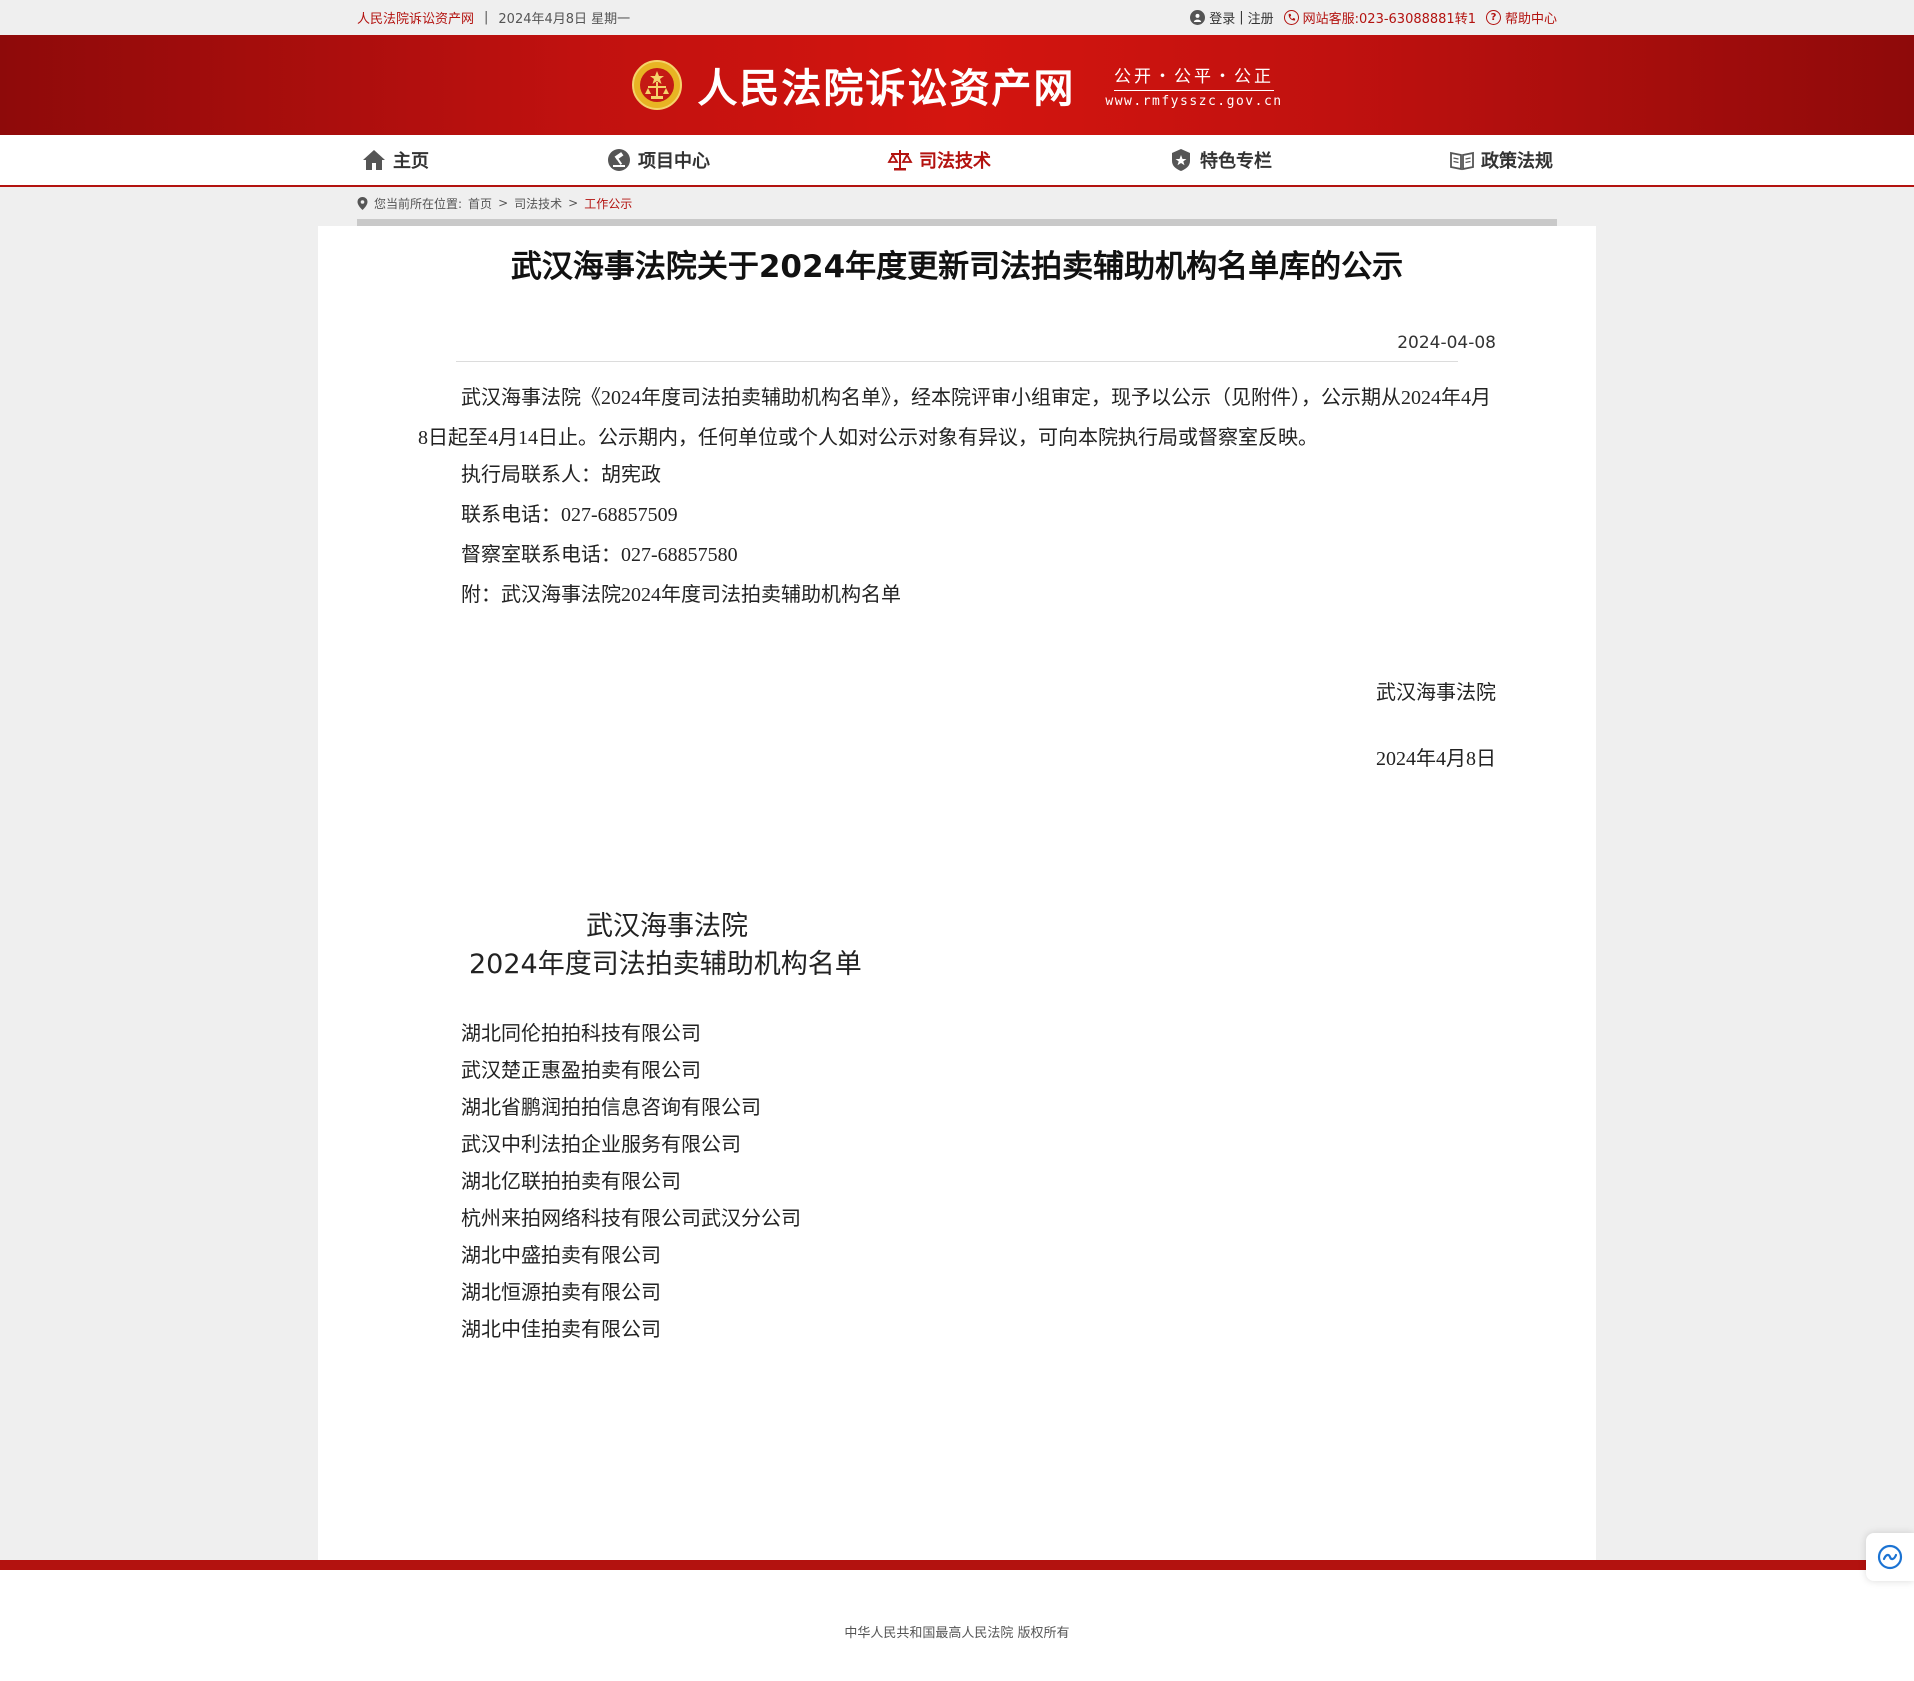 Image resolution: width=1914 pixels, height=1681 pixels. Describe the element at coordinates (362, 203) in the screenshot. I see `location-pin-icon` at that location.